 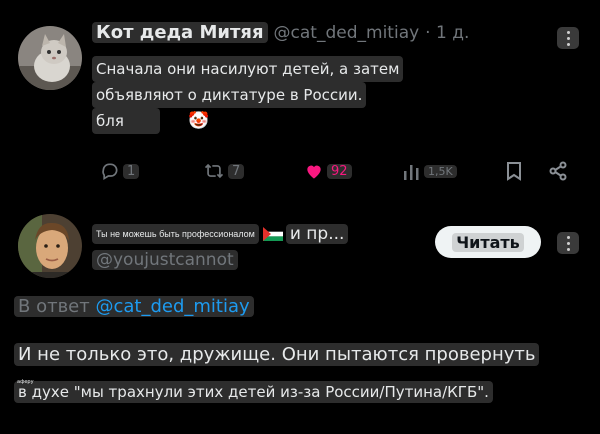 What do you see at coordinates (25, 382) in the screenshot?
I see `reply-tiny-label: аферу` at bounding box center [25, 382].